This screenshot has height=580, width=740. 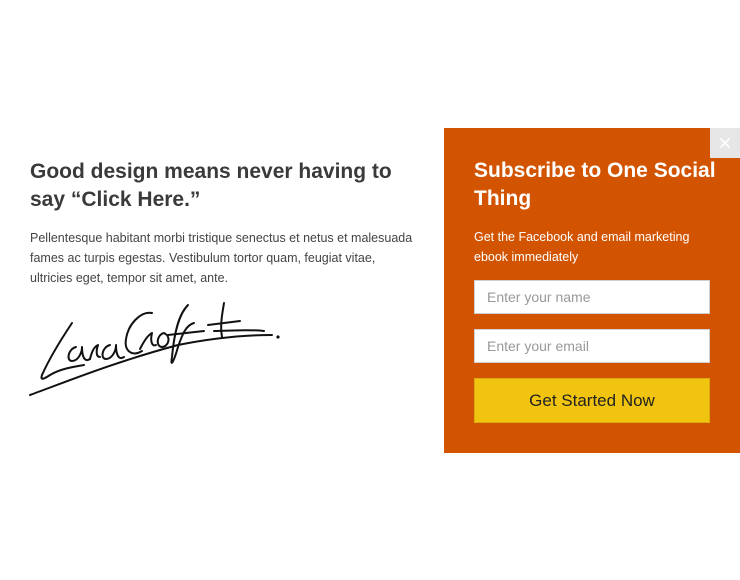 What do you see at coordinates (595, 184) in the screenshot?
I see `popup-title: Subscribe to One Social Thing` at bounding box center [595, 184].